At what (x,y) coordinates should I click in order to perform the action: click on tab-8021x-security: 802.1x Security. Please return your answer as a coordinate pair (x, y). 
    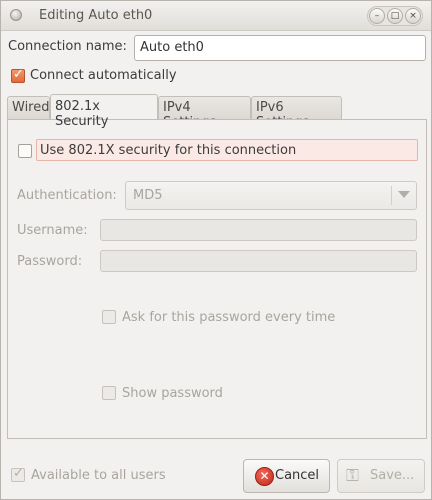
    Looking at the image, I should click on (104, 111).